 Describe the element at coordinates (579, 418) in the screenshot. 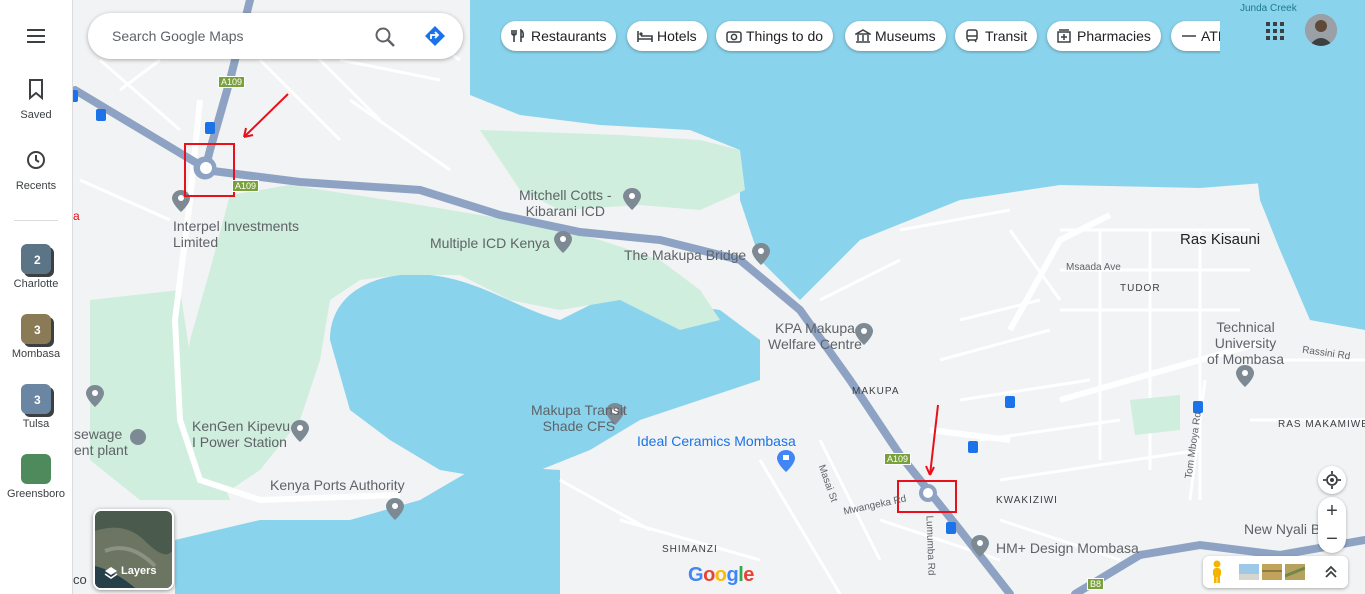

I see `label-transit-shade: Makupa Transit Shade CFS` at that location.